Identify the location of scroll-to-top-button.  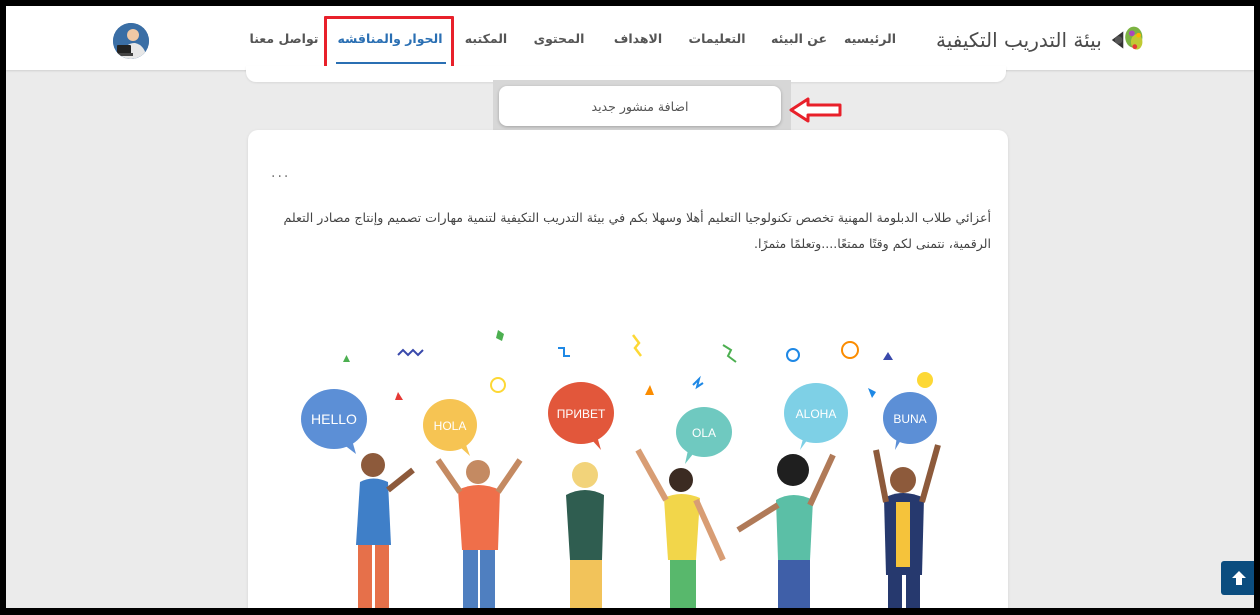
(1237, 578).